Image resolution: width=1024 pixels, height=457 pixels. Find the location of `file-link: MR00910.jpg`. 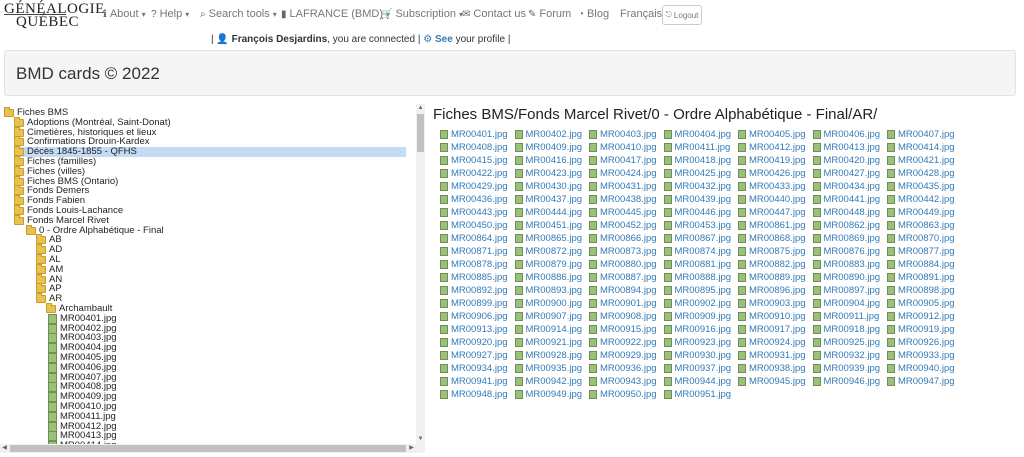

file-link: MR00910.jpg is located at coordinates (772, 316).